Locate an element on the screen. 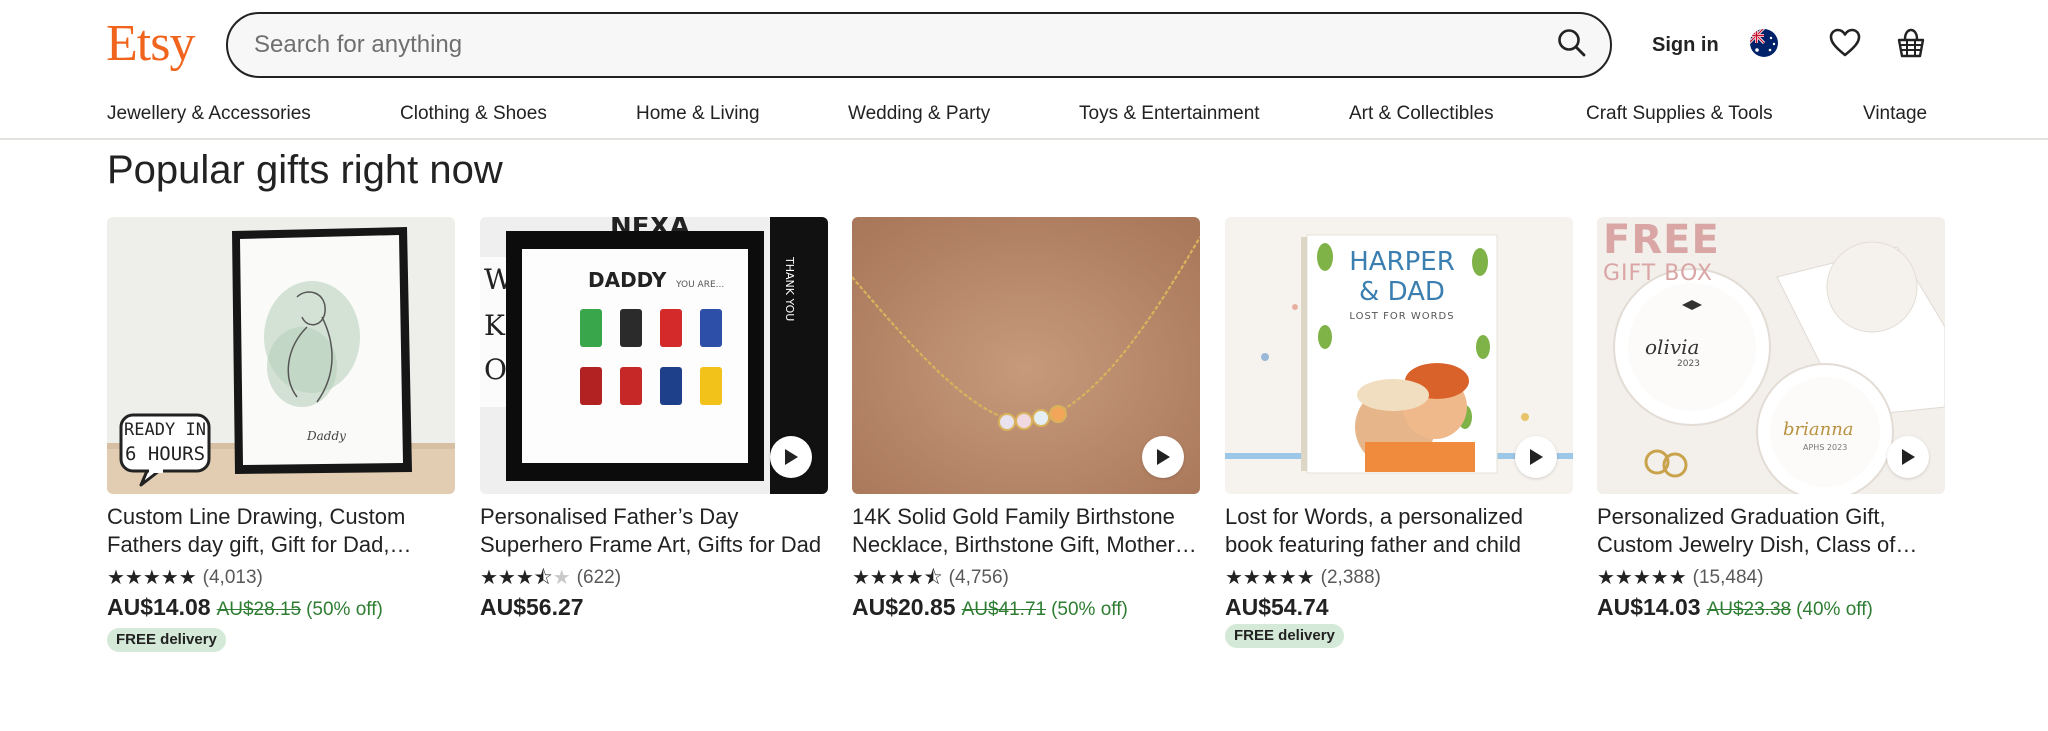 This screenshot has height=731, width=2048. region-button is located at coordinates (1764, 45).